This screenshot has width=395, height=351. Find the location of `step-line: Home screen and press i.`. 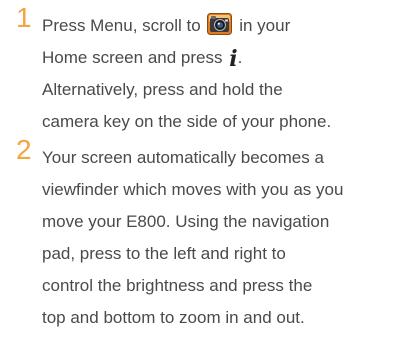

step-line: Home screen and press i. is located at coordinates (214, 58).